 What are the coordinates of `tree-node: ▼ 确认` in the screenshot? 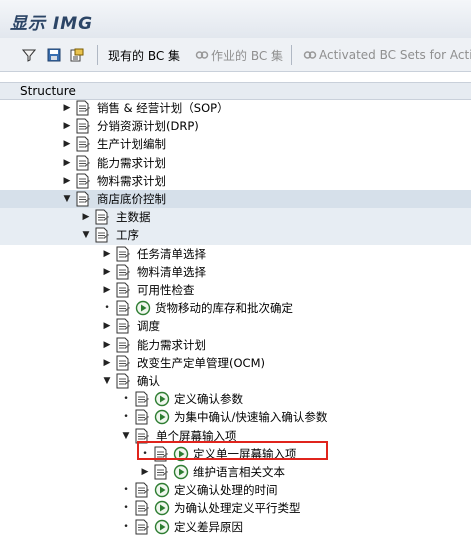 It's located at (235, 381).